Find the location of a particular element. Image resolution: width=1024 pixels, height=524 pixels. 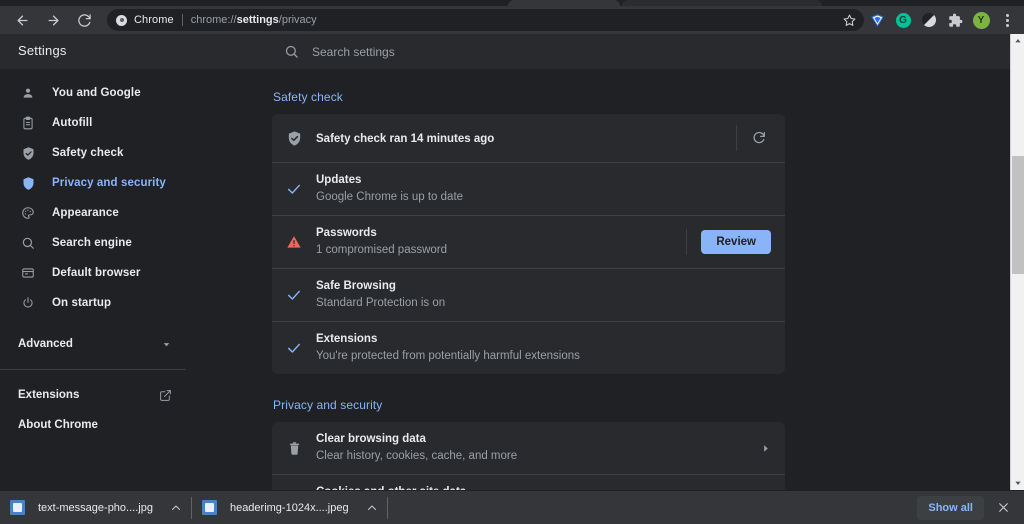

chrome-logo-icon is located at coordinates (121, 20).